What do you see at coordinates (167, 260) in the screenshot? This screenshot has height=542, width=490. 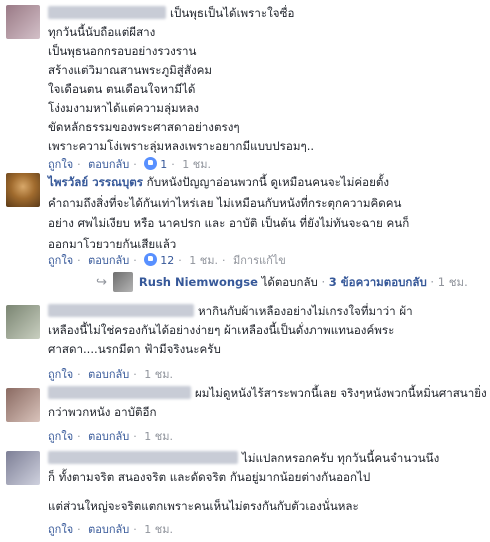 I see `like-count: 12` at bounding box center [167, 260].